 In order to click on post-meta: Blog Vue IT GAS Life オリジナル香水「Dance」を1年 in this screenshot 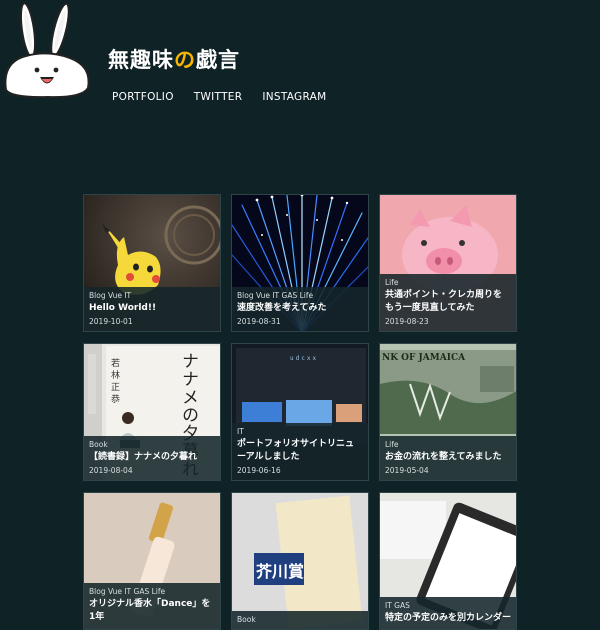, I will do `click(152, 606)`.